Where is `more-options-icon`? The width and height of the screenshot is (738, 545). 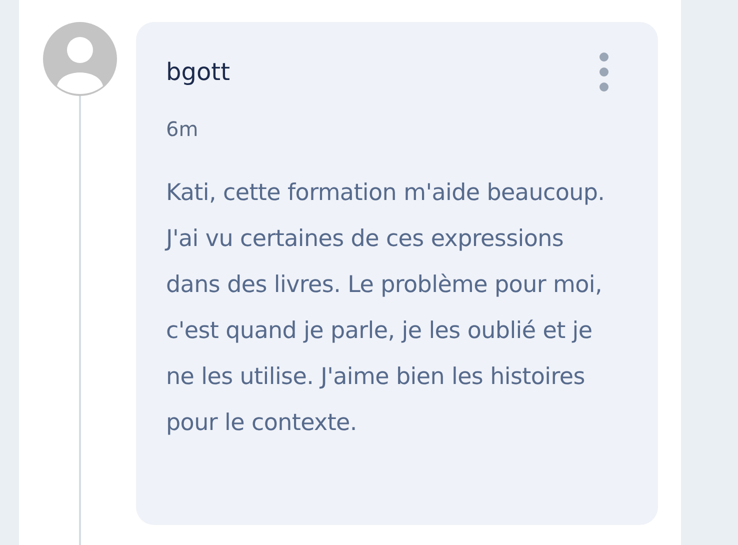 more-options-icon is located at coordinates (604, 72).